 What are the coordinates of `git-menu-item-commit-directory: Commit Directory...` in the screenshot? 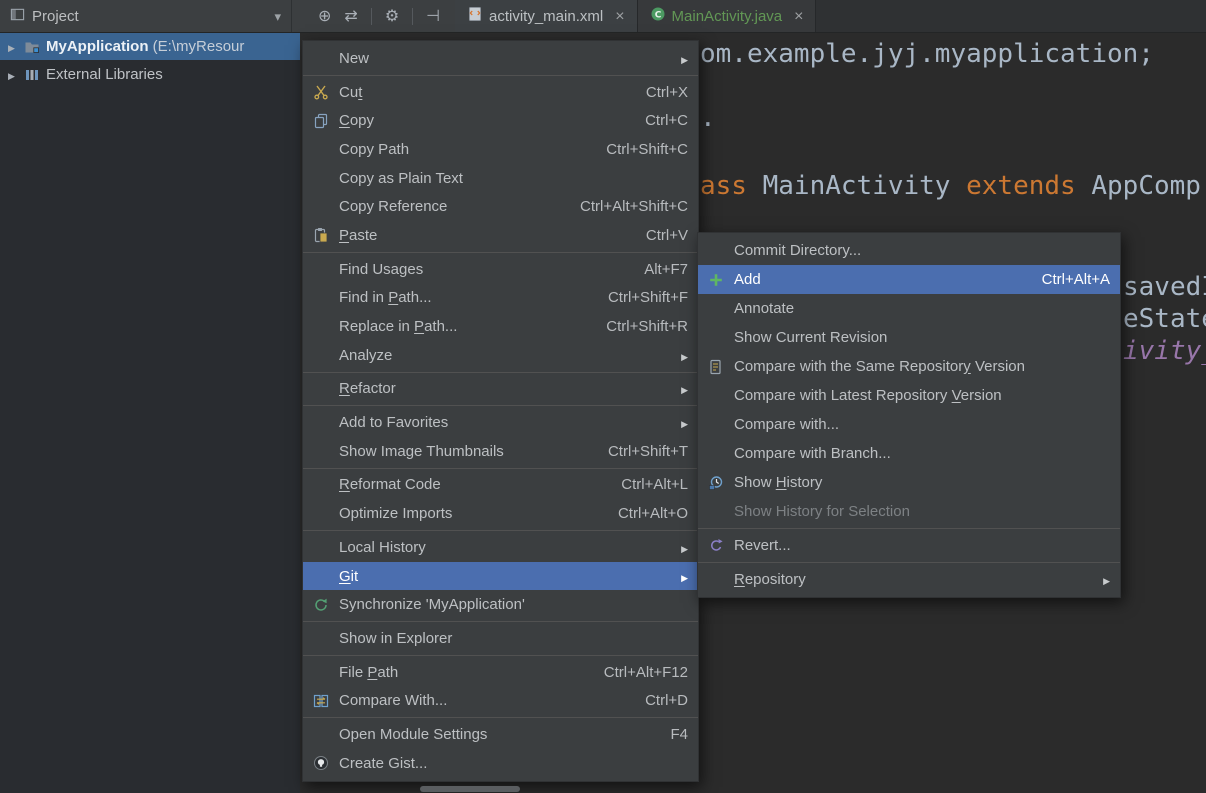 It's located at (909, 250).